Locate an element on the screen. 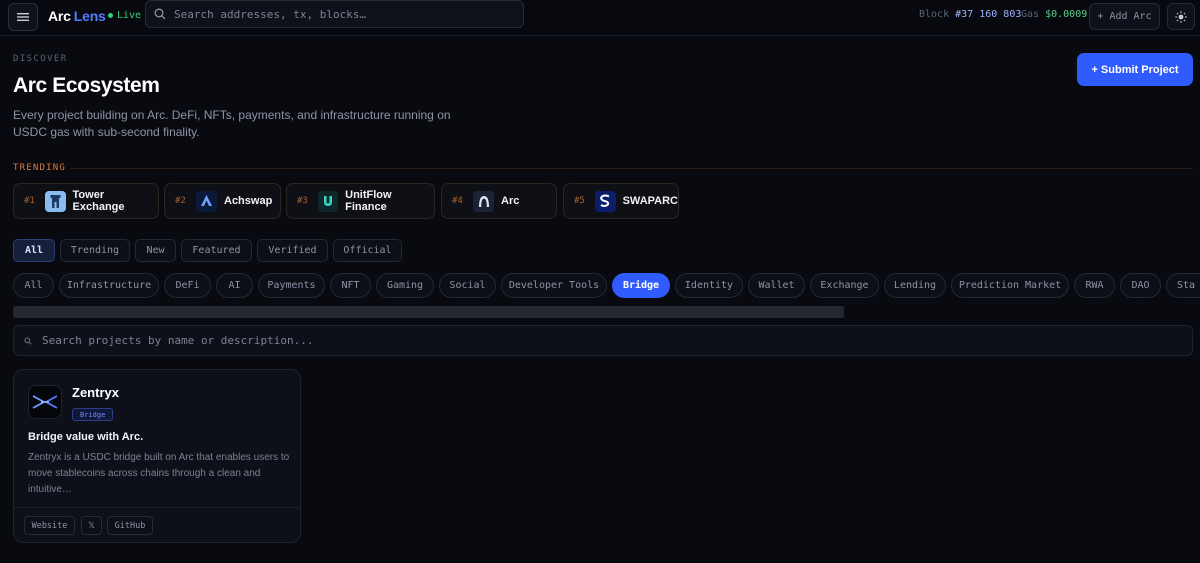  gas-price-stat: Gas $0.0009 is located at coordinates (1054, 14).